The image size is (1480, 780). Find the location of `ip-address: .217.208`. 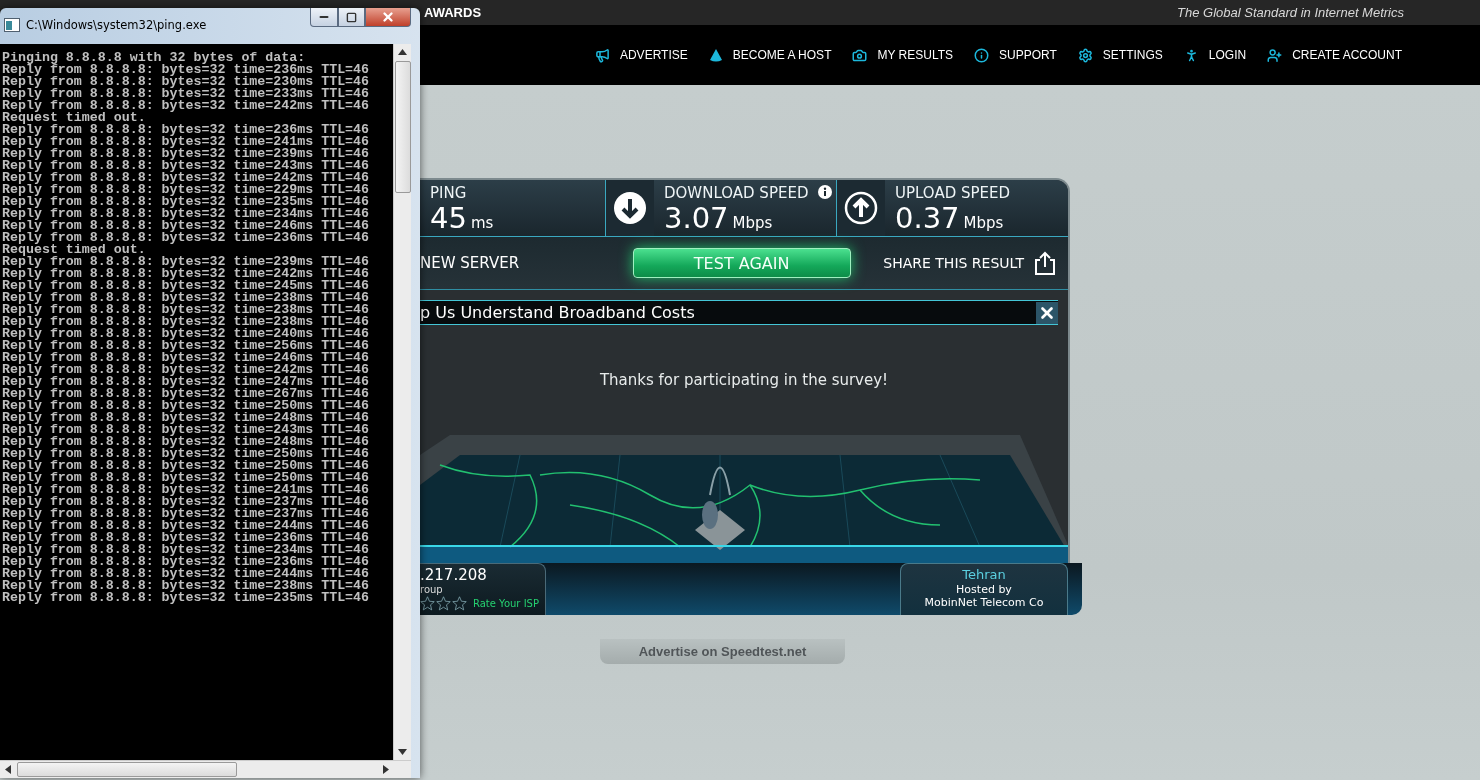

ip-address: .217.208 is located at coordinates (454, 575).